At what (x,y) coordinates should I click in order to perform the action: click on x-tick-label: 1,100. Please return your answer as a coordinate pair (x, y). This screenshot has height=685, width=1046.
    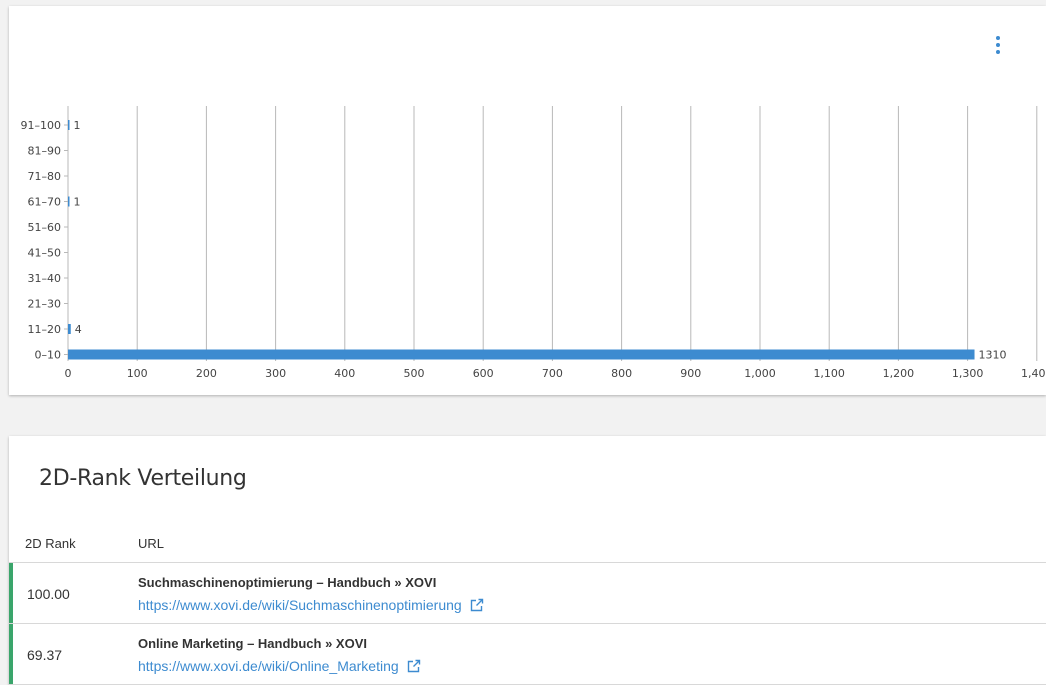
    Looking at the image, I should click on (829, 373).